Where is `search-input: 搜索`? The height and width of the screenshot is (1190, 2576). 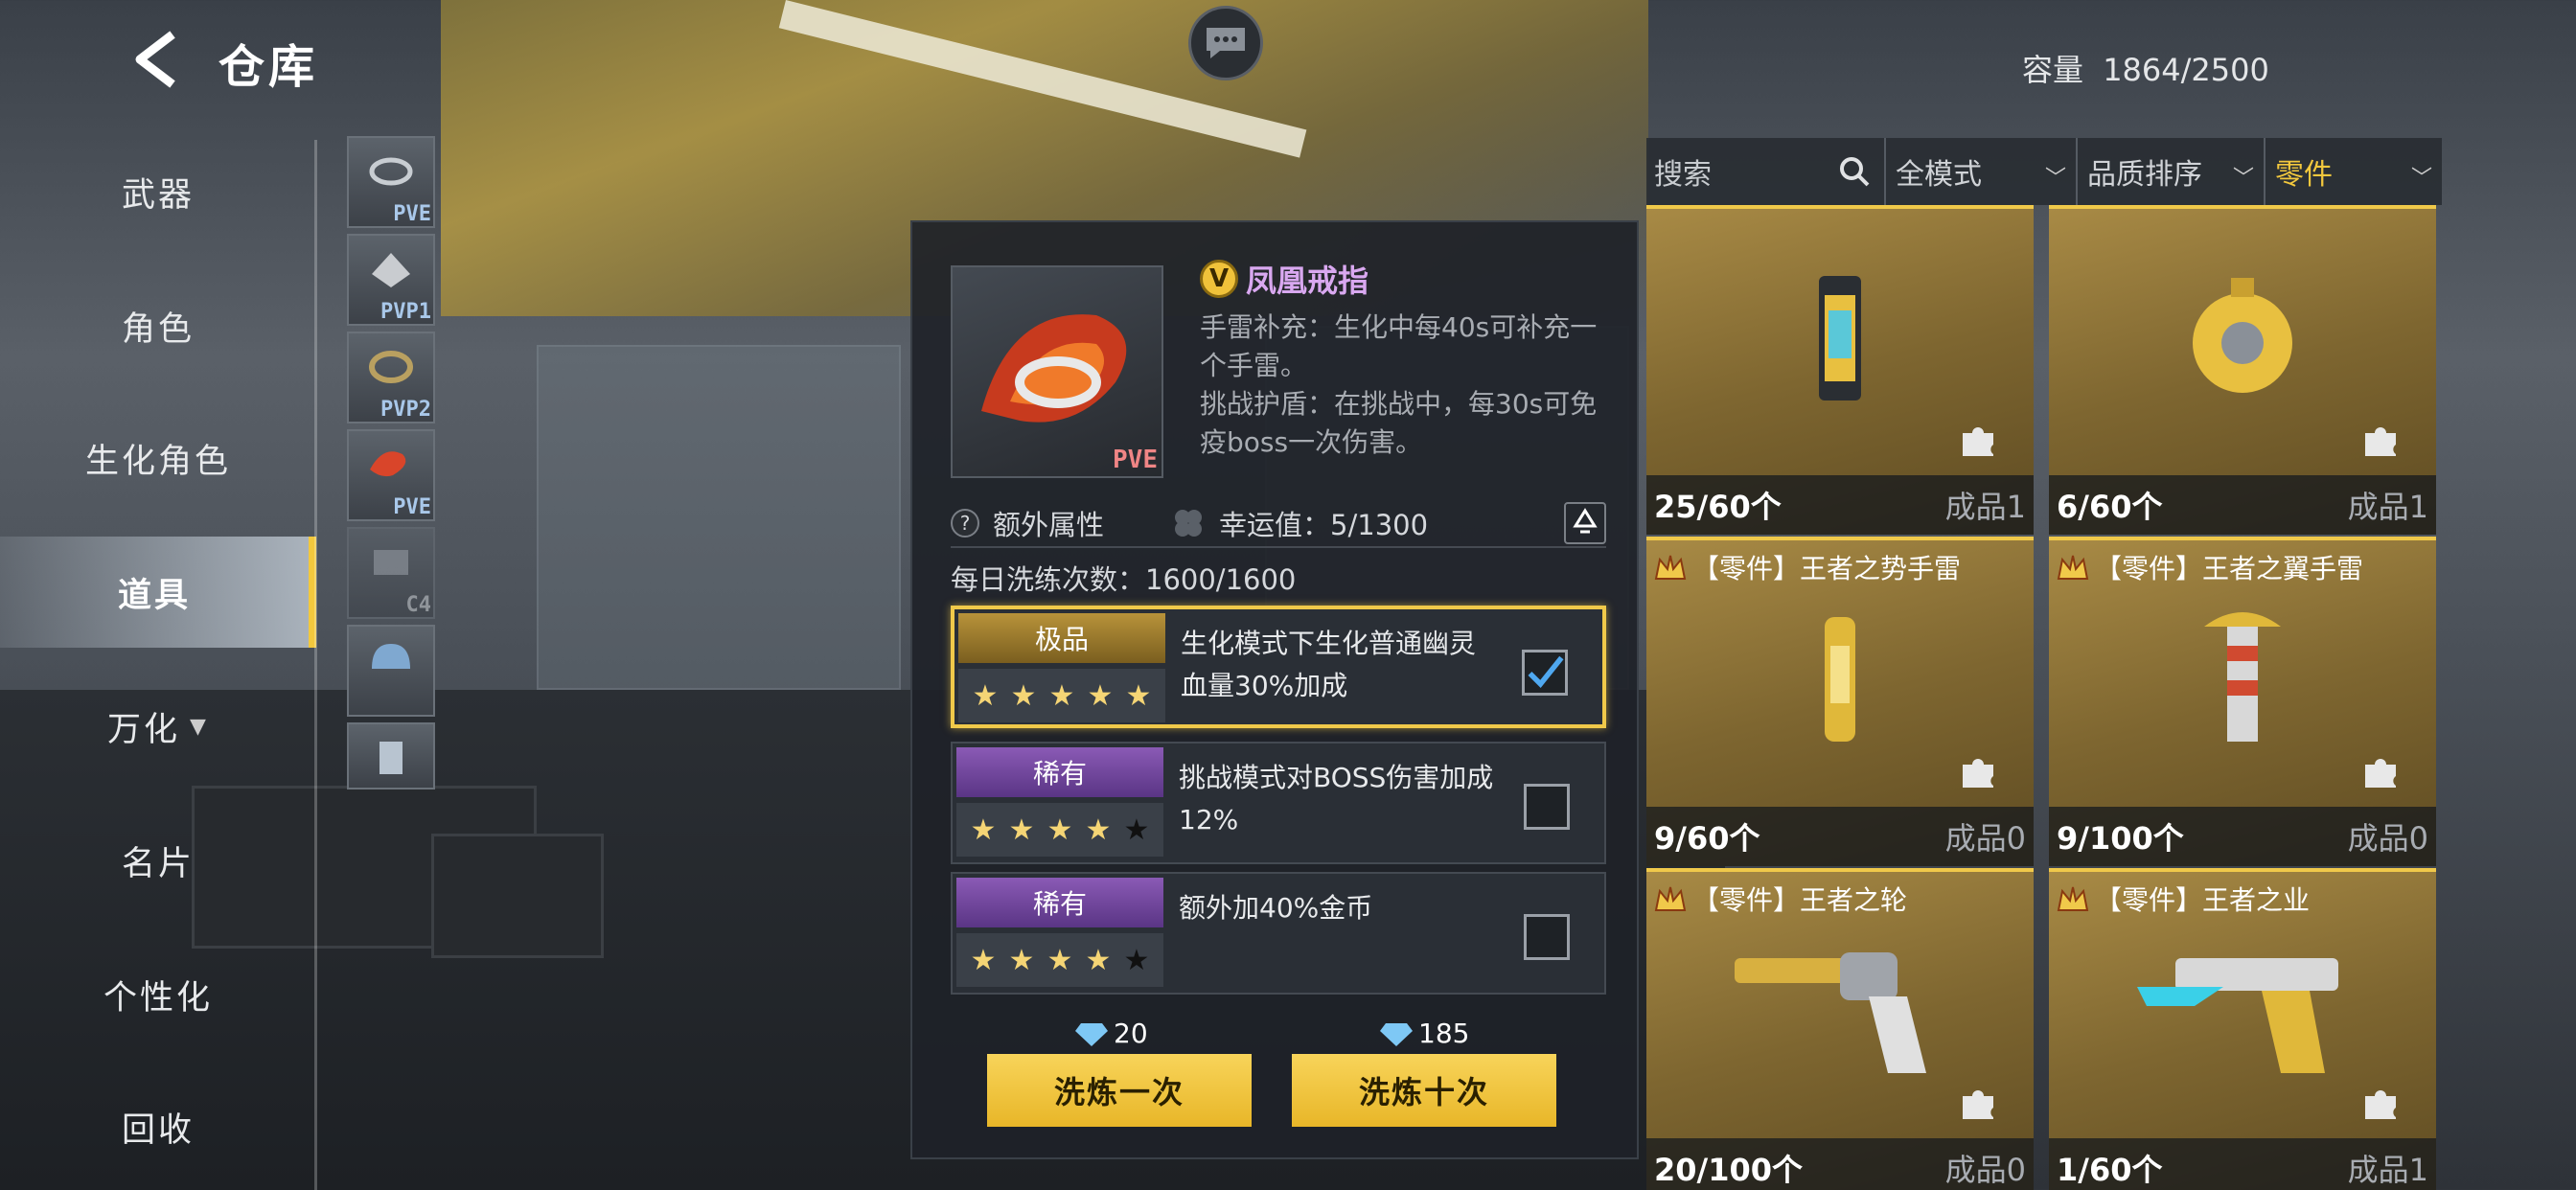
search-input: 搜索 is located at coordinates (1766, 171).